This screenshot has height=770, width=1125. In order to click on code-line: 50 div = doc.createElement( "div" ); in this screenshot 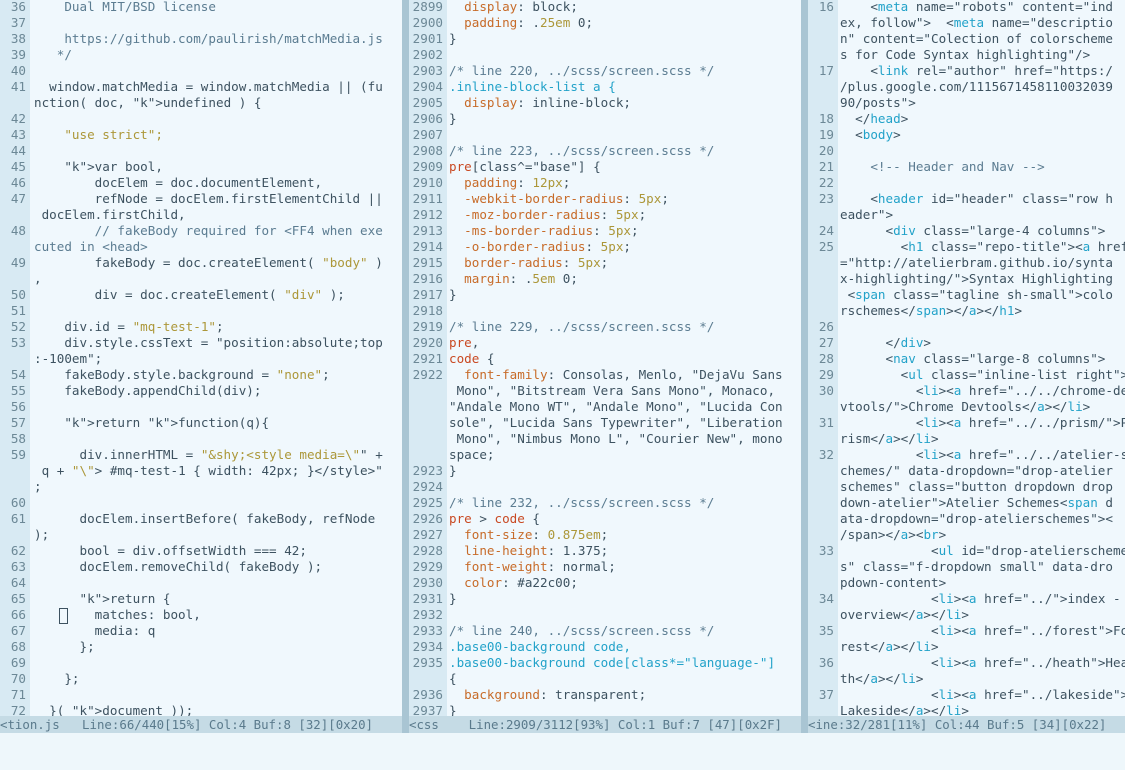, I will do `click(201, 295)`.